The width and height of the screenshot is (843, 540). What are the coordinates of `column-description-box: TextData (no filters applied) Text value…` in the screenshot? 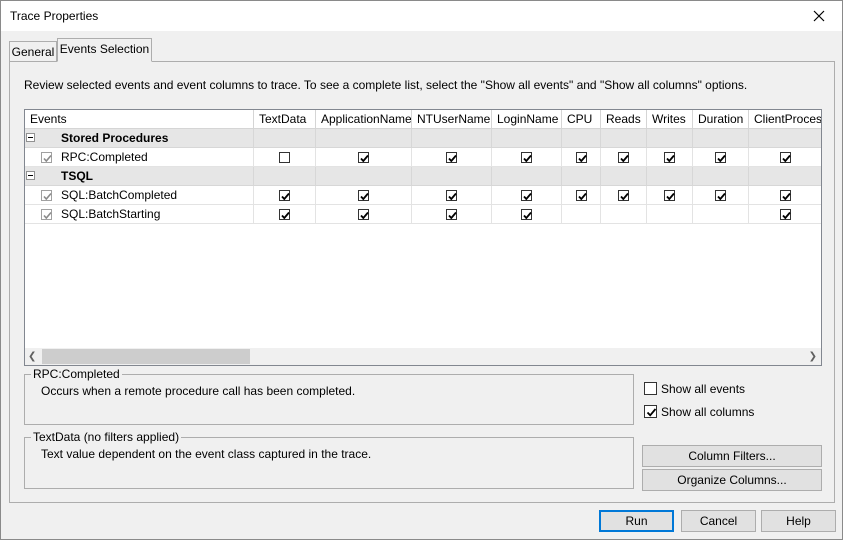 It's located at (329, 459).